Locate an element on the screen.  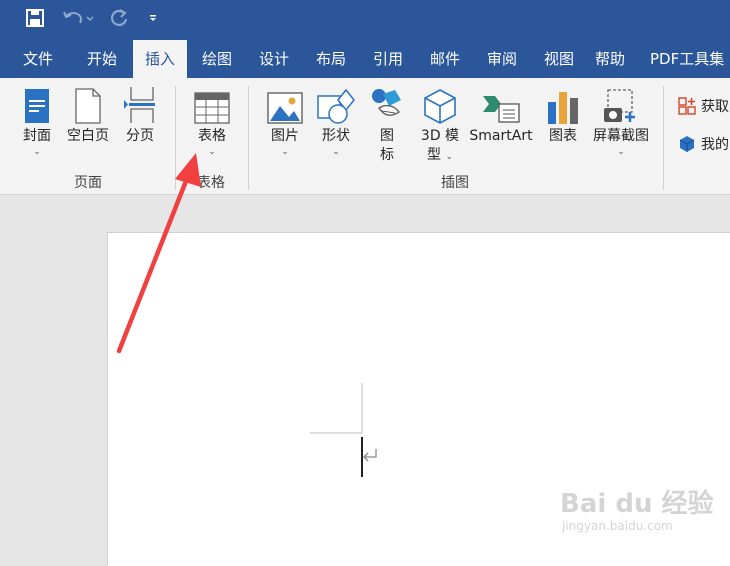
tab-help: 帮助 is located at coordinates (610, 59).